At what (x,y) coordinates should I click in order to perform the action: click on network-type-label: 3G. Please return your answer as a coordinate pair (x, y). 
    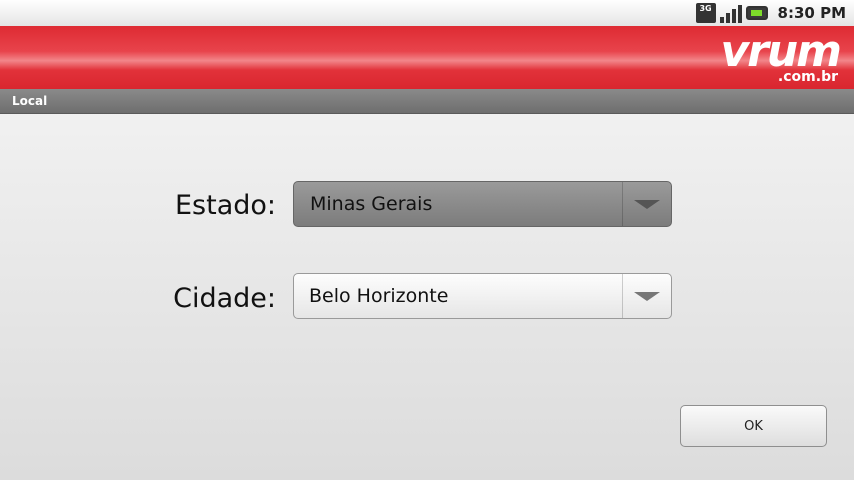
    Looking at the image, I should click on (705, 8).